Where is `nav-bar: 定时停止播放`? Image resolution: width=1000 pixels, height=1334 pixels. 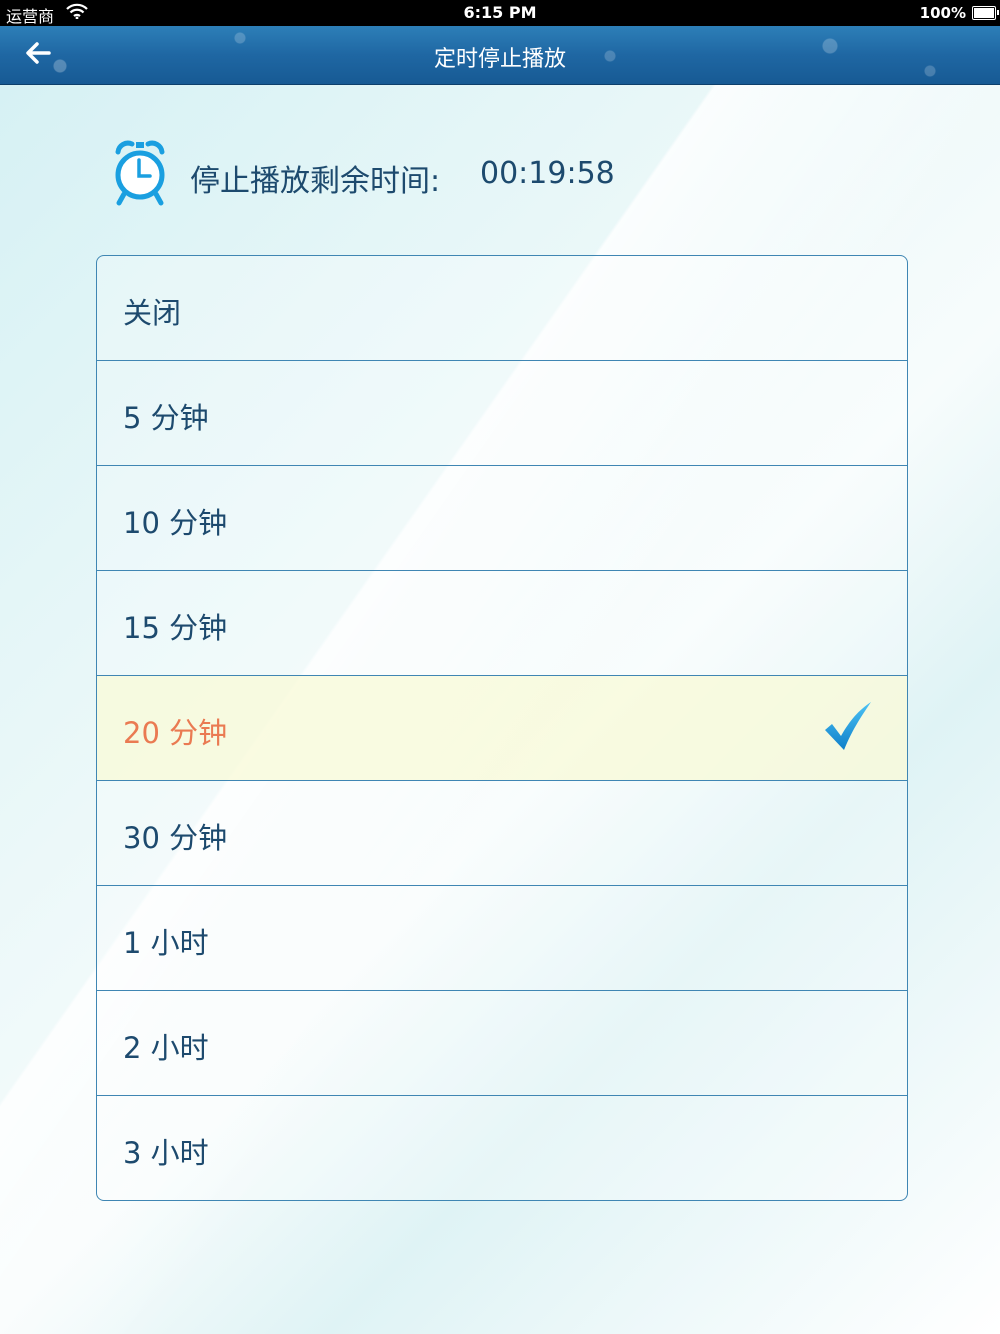 nav-bar: 定时停止播放 is located at coordinates (500, 55).